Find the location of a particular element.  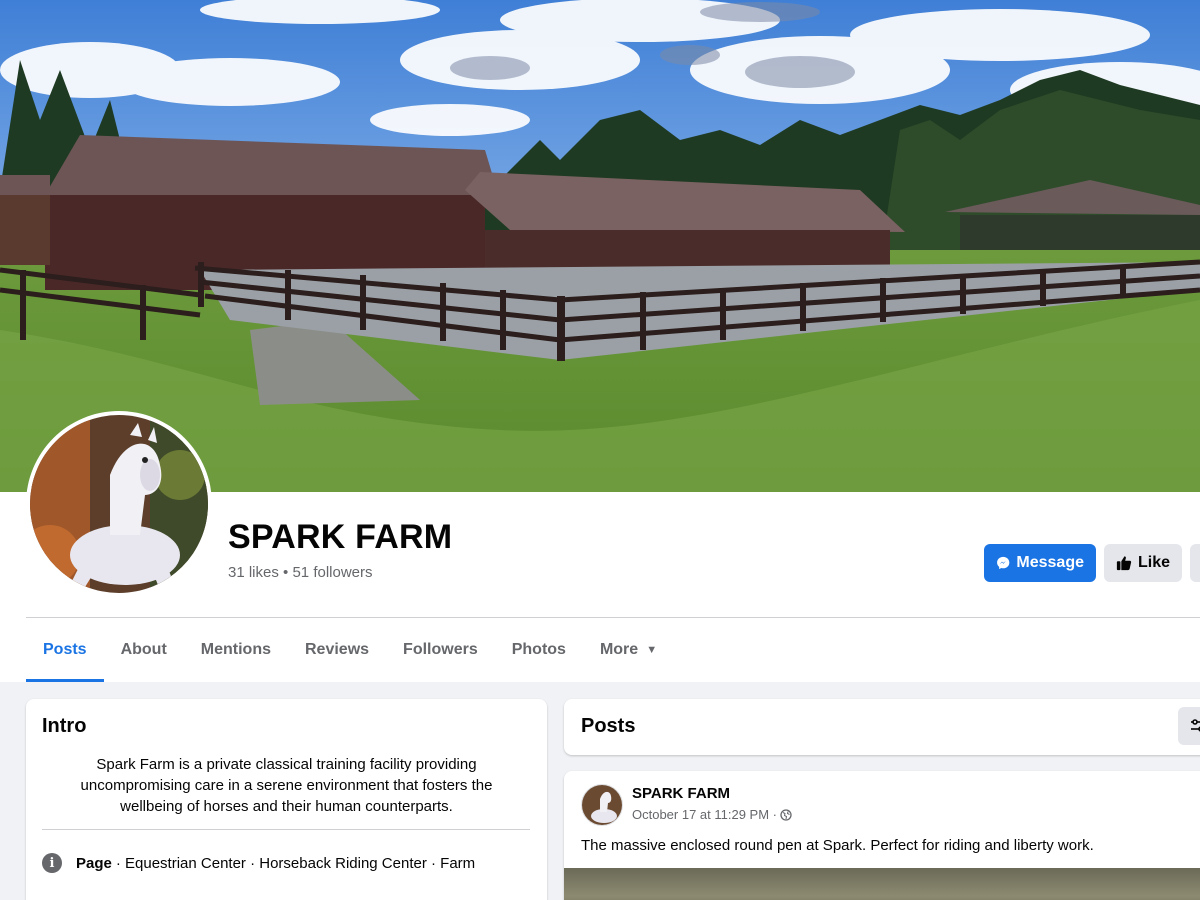

tab-label: Posts is located at coordinates (65, 649).